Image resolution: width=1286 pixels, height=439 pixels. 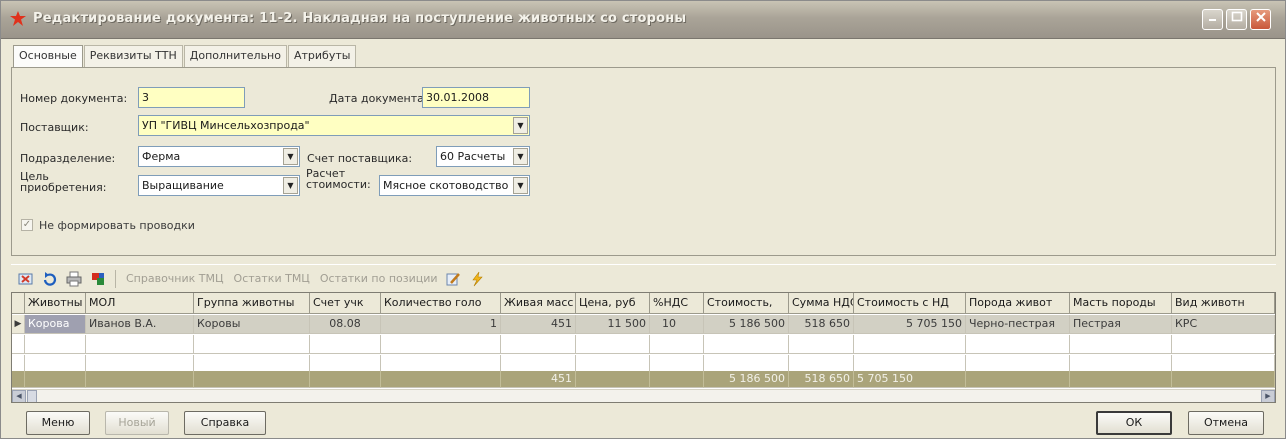 What do you see at coordinates (140, 303) in the screenshot?
I see `column-header: МОЛ` at bounding box center [140, 303].